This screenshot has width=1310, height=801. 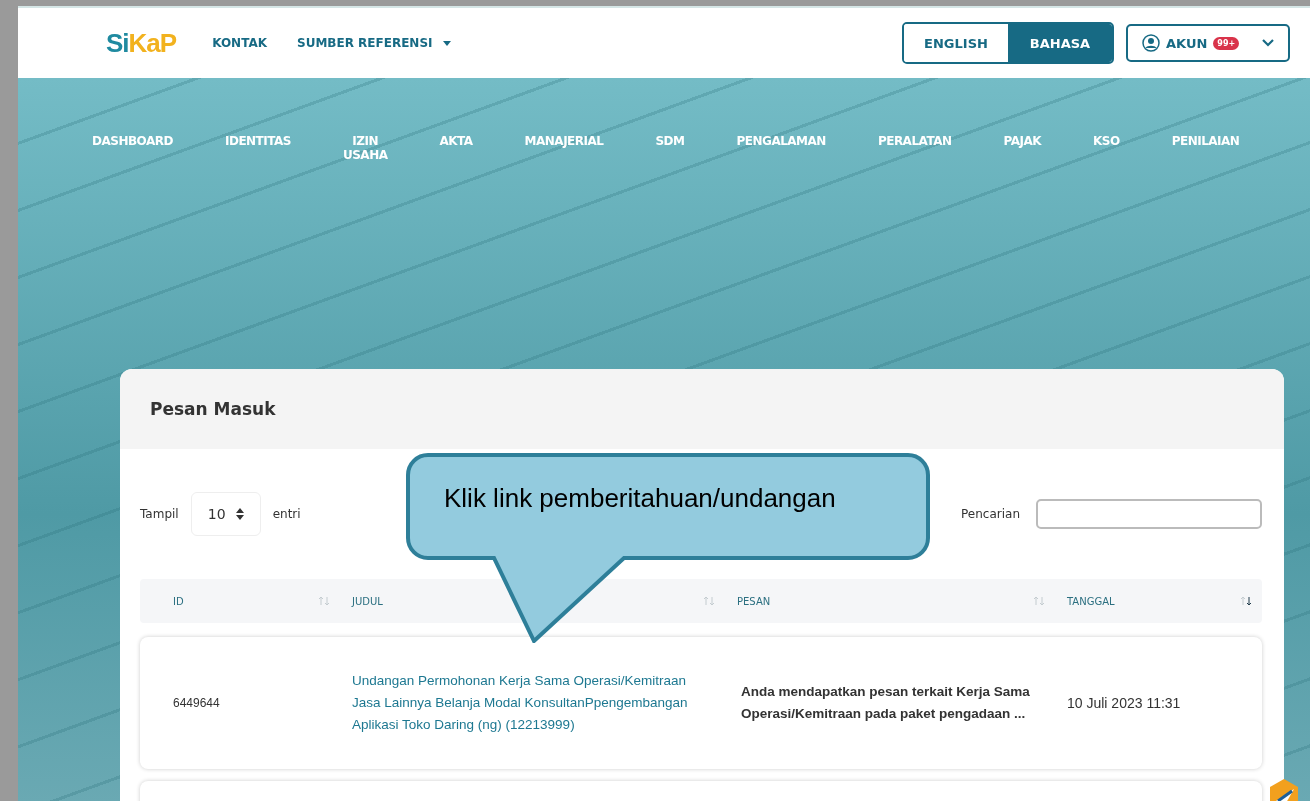 What do you see at coordinates (456, 148) in the screenshot?
I see `nav-tab: AKTA` at bounding box center [456, 148].